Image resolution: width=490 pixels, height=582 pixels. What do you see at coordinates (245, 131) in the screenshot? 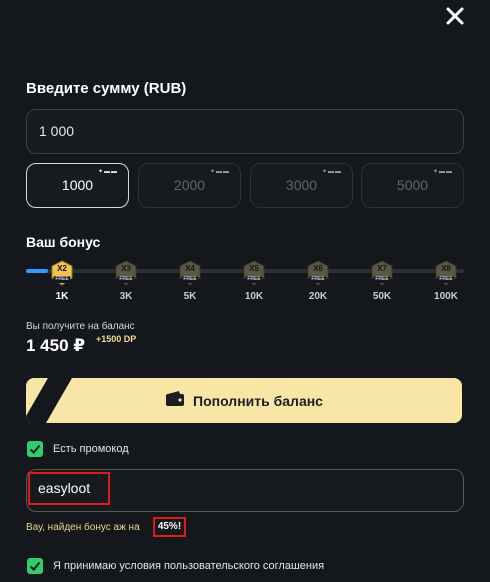
I see `amount-input: 1 000` at bounding box center [245, 131].